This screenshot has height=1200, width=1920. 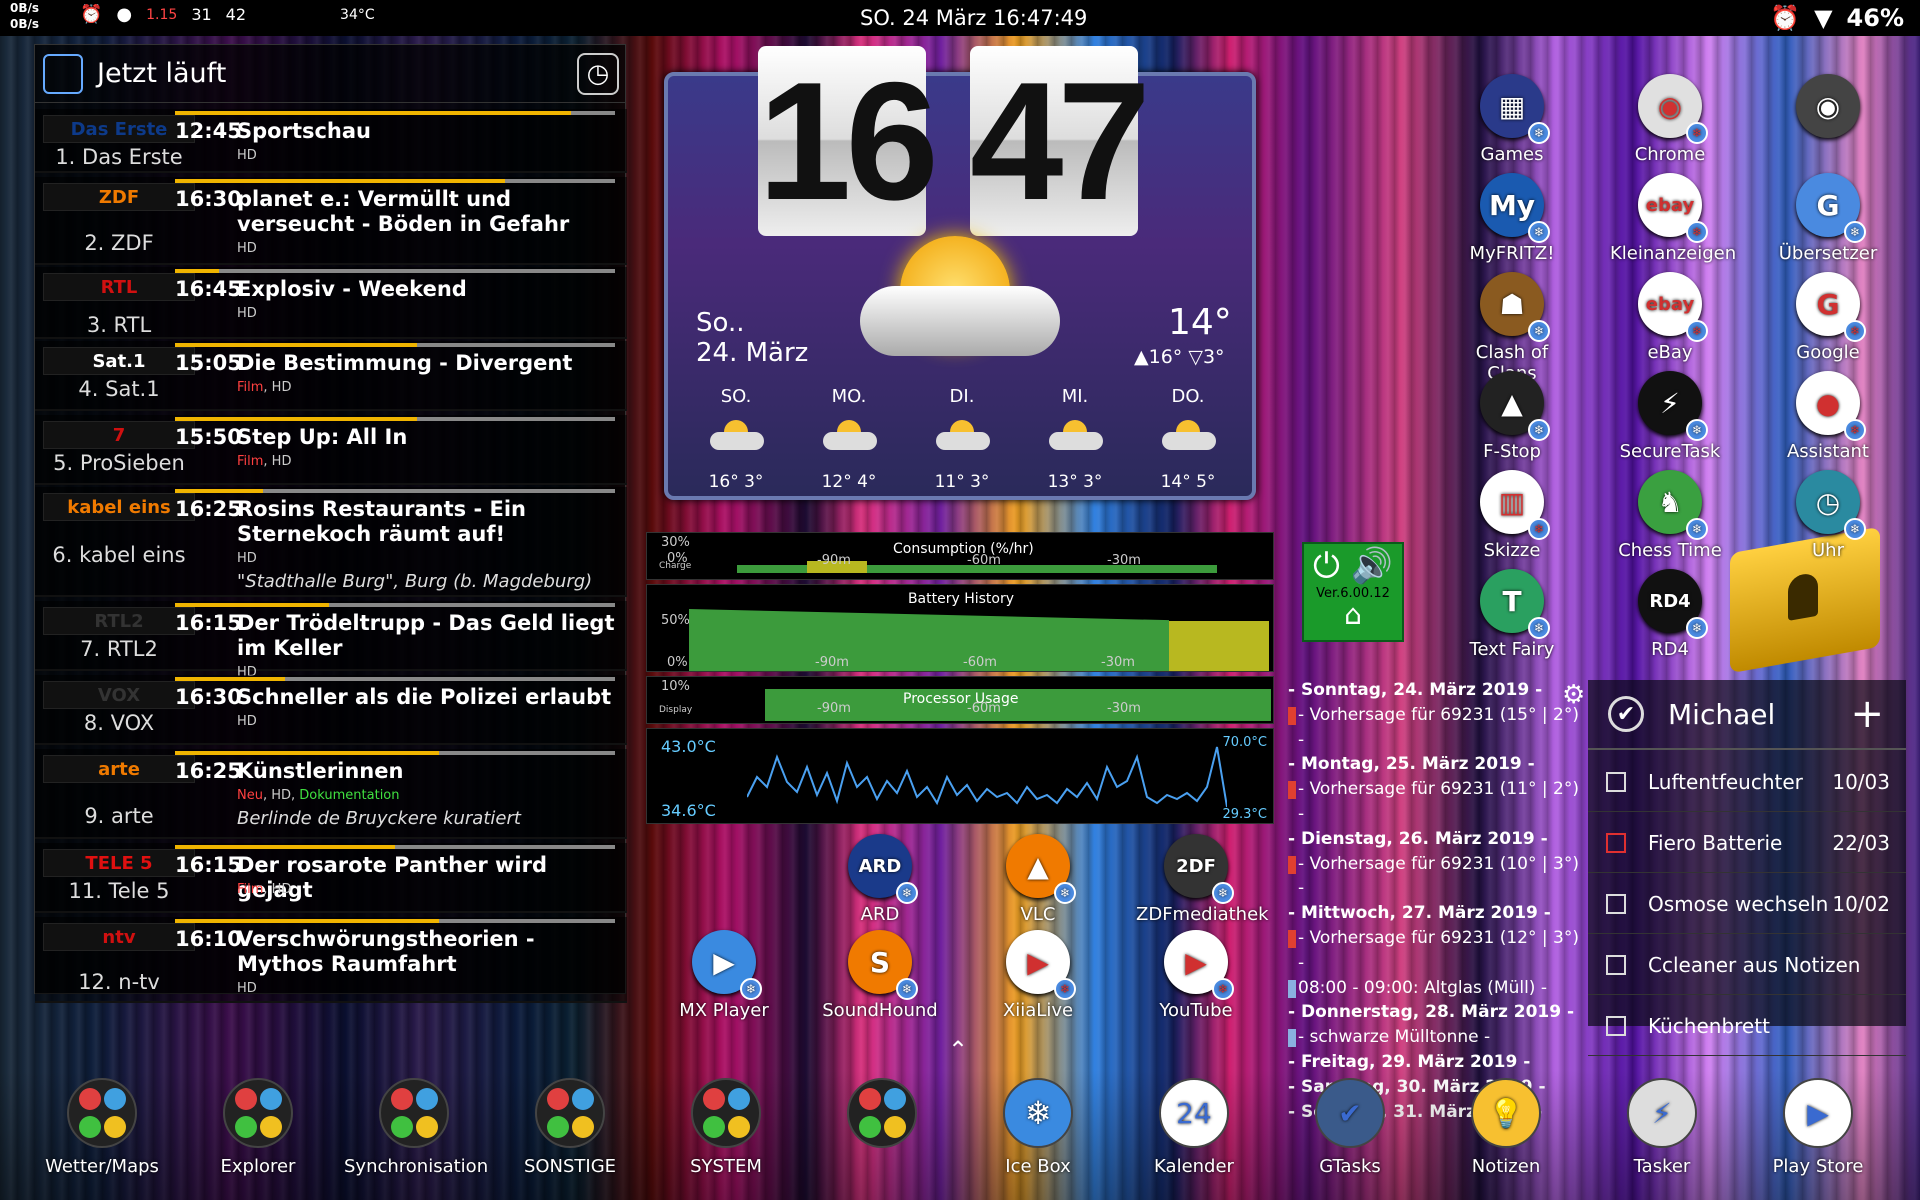 I want to click on calendar-entry: - Mittwoch, 27. März 2019 -, so click(x=1432, y=913).